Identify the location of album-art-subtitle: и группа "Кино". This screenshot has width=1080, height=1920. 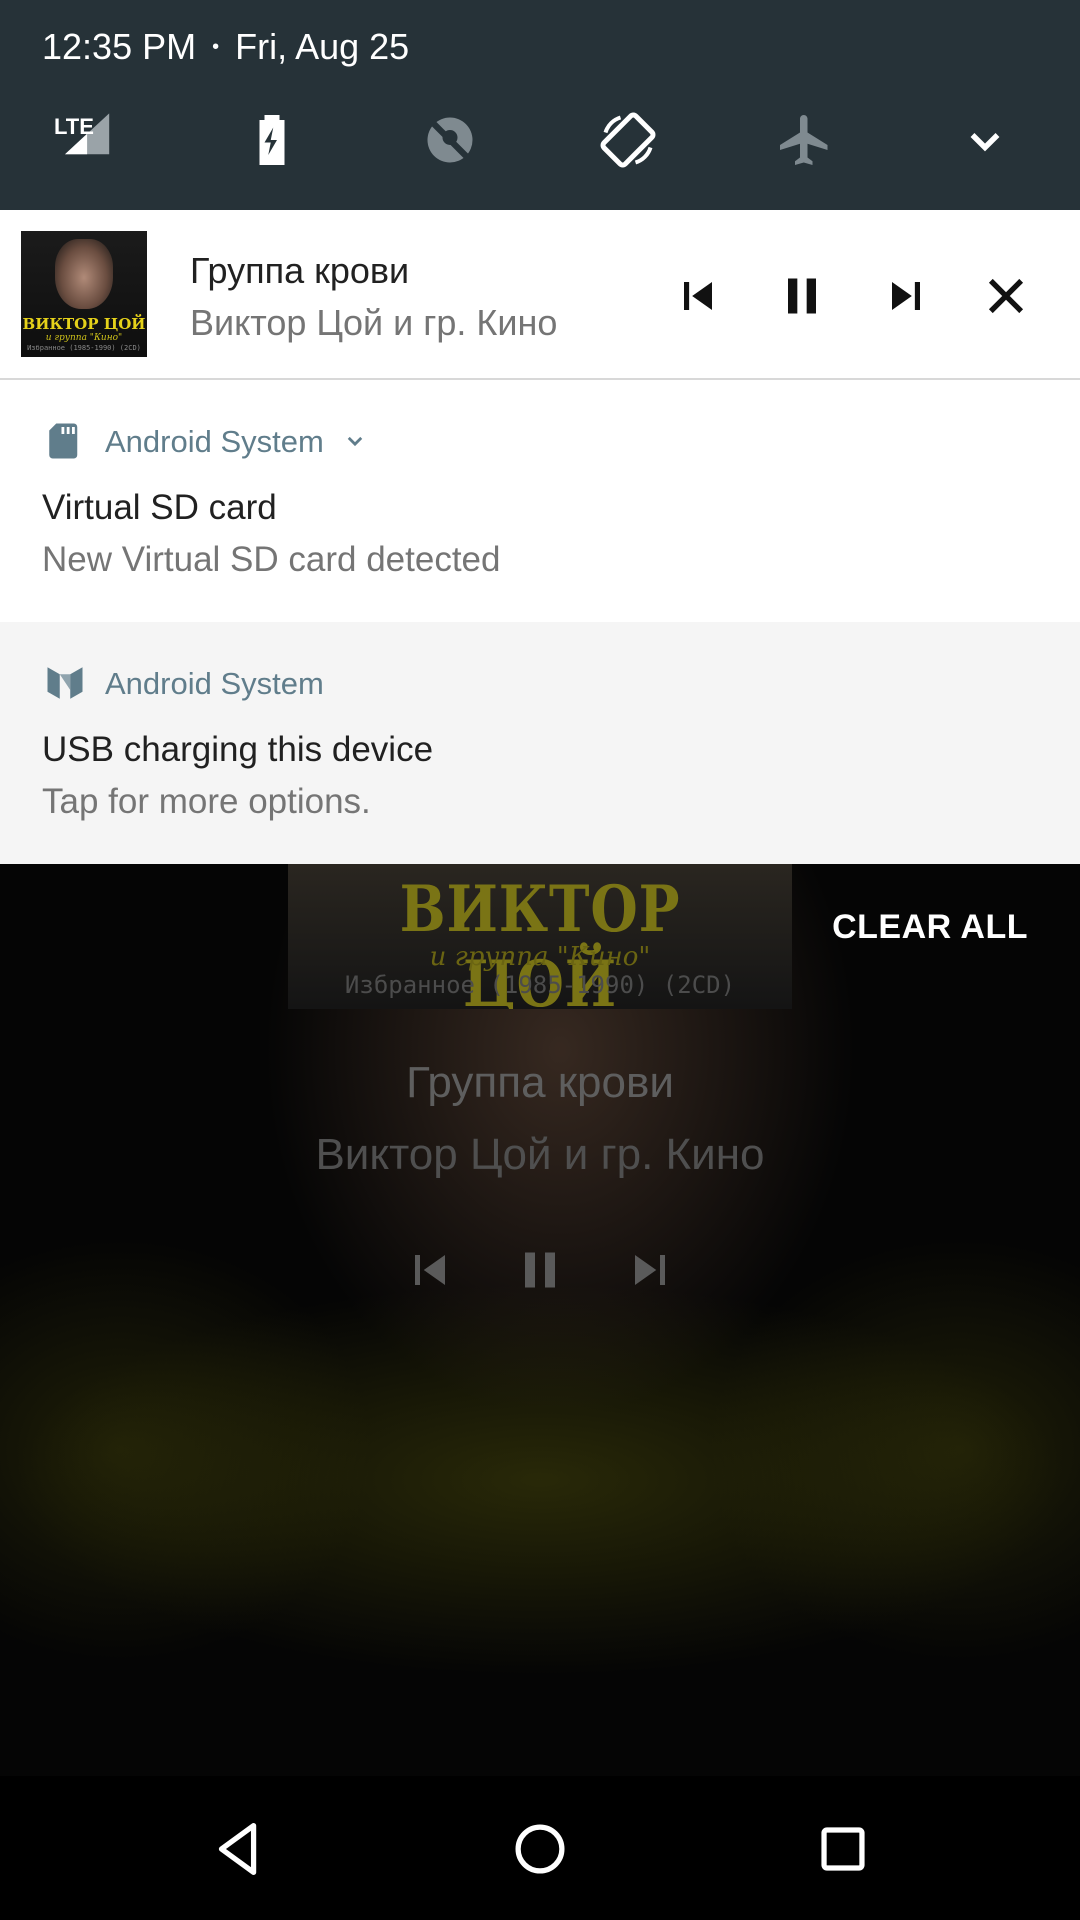
(84, 338).